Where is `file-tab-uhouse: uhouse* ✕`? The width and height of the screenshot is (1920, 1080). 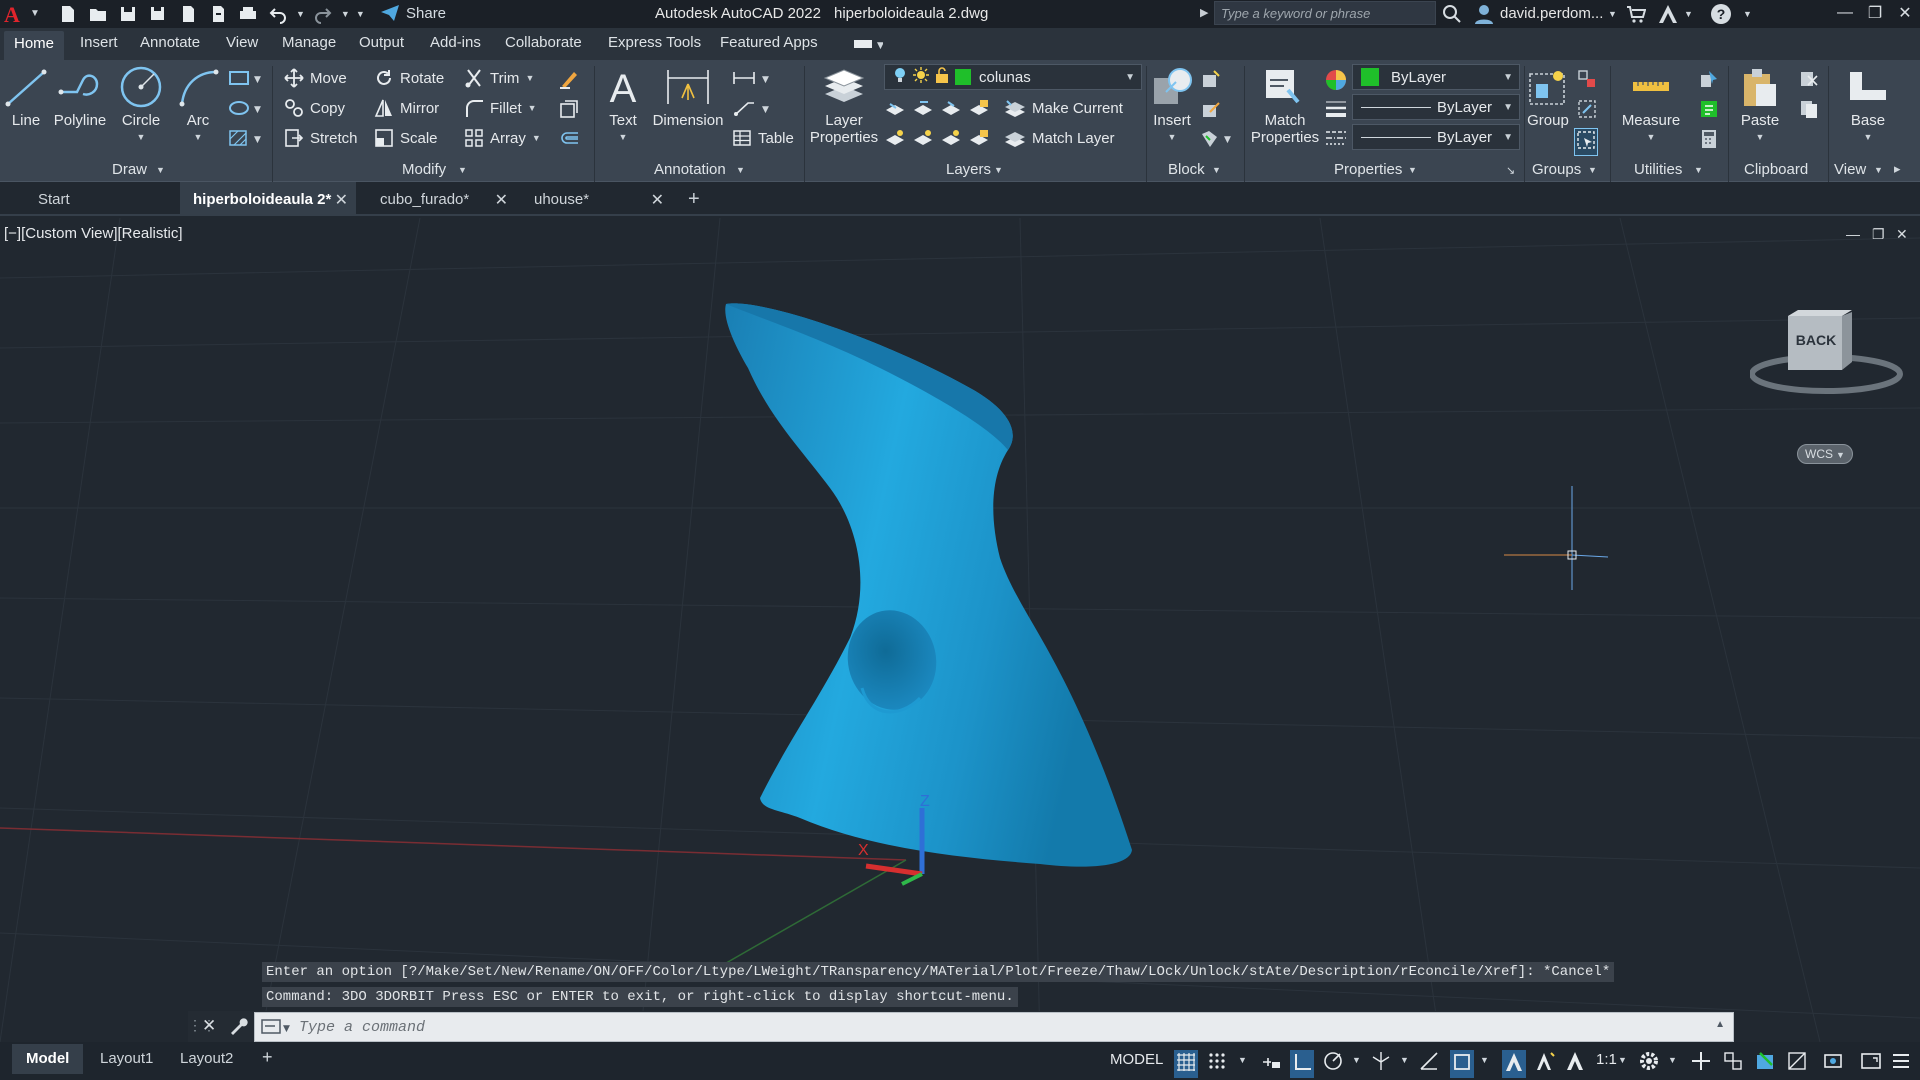 file-tab-uhouse: uhouse* ✕ is located at coordinates (595, 199).